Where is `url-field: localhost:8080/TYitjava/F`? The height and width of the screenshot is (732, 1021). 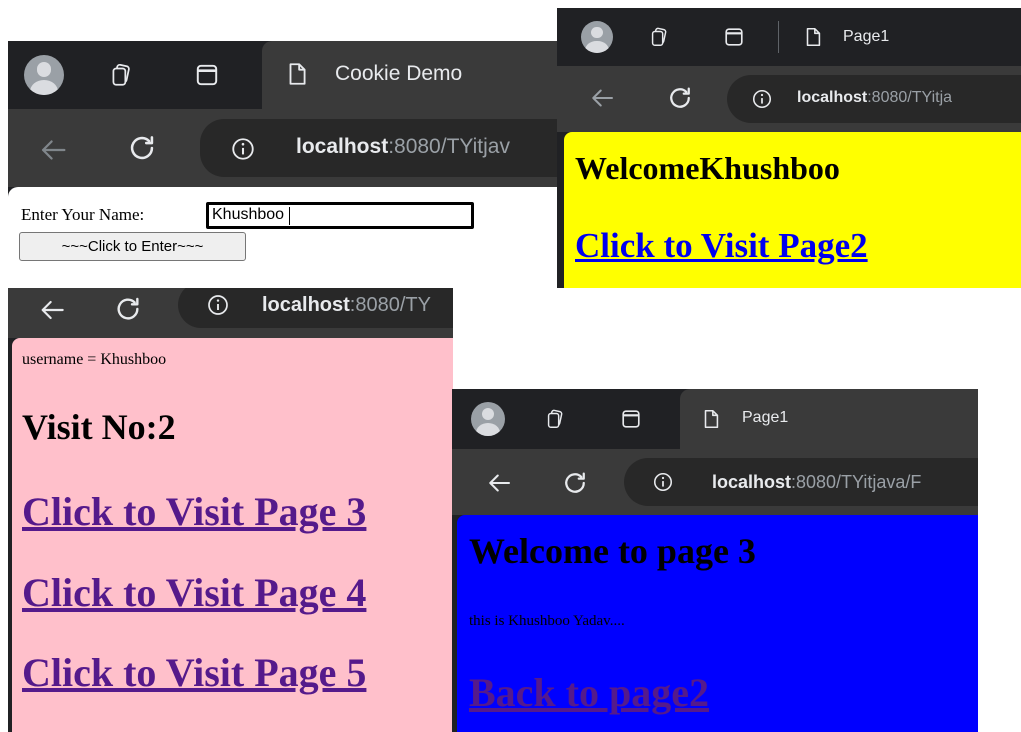 url-field: localhost:8080/TYitjava/F is located at coordinates (801, 482).